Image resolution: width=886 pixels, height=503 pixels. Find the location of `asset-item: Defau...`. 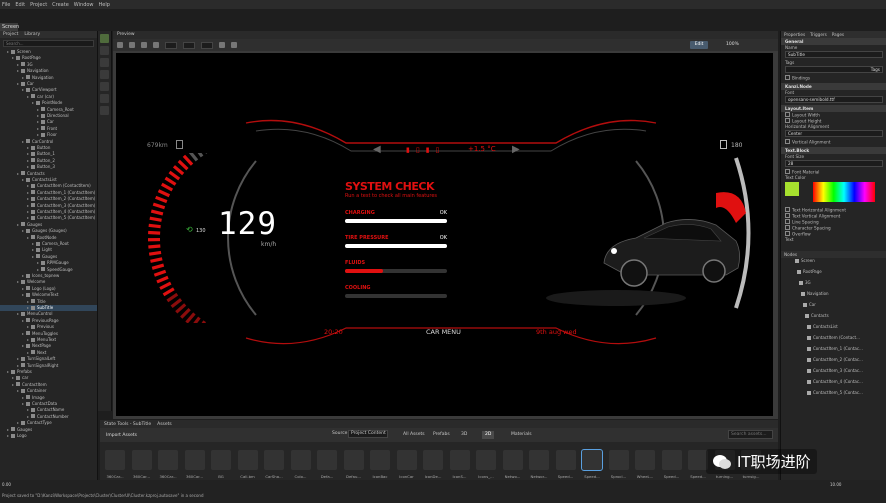

asset-item: Defau... is located at coordinates (354, 464).